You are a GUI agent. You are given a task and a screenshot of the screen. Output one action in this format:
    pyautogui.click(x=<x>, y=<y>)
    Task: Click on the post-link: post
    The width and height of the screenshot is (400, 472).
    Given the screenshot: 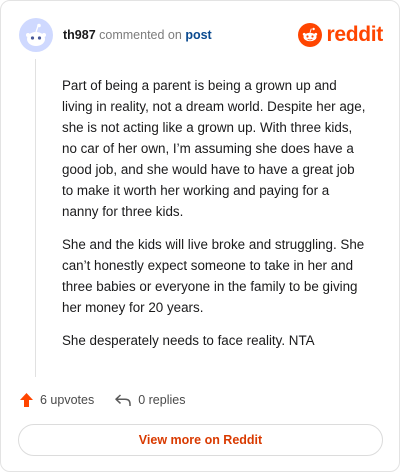 What is the action you would take?
    pyautogui.click(x=198, y=35)
    